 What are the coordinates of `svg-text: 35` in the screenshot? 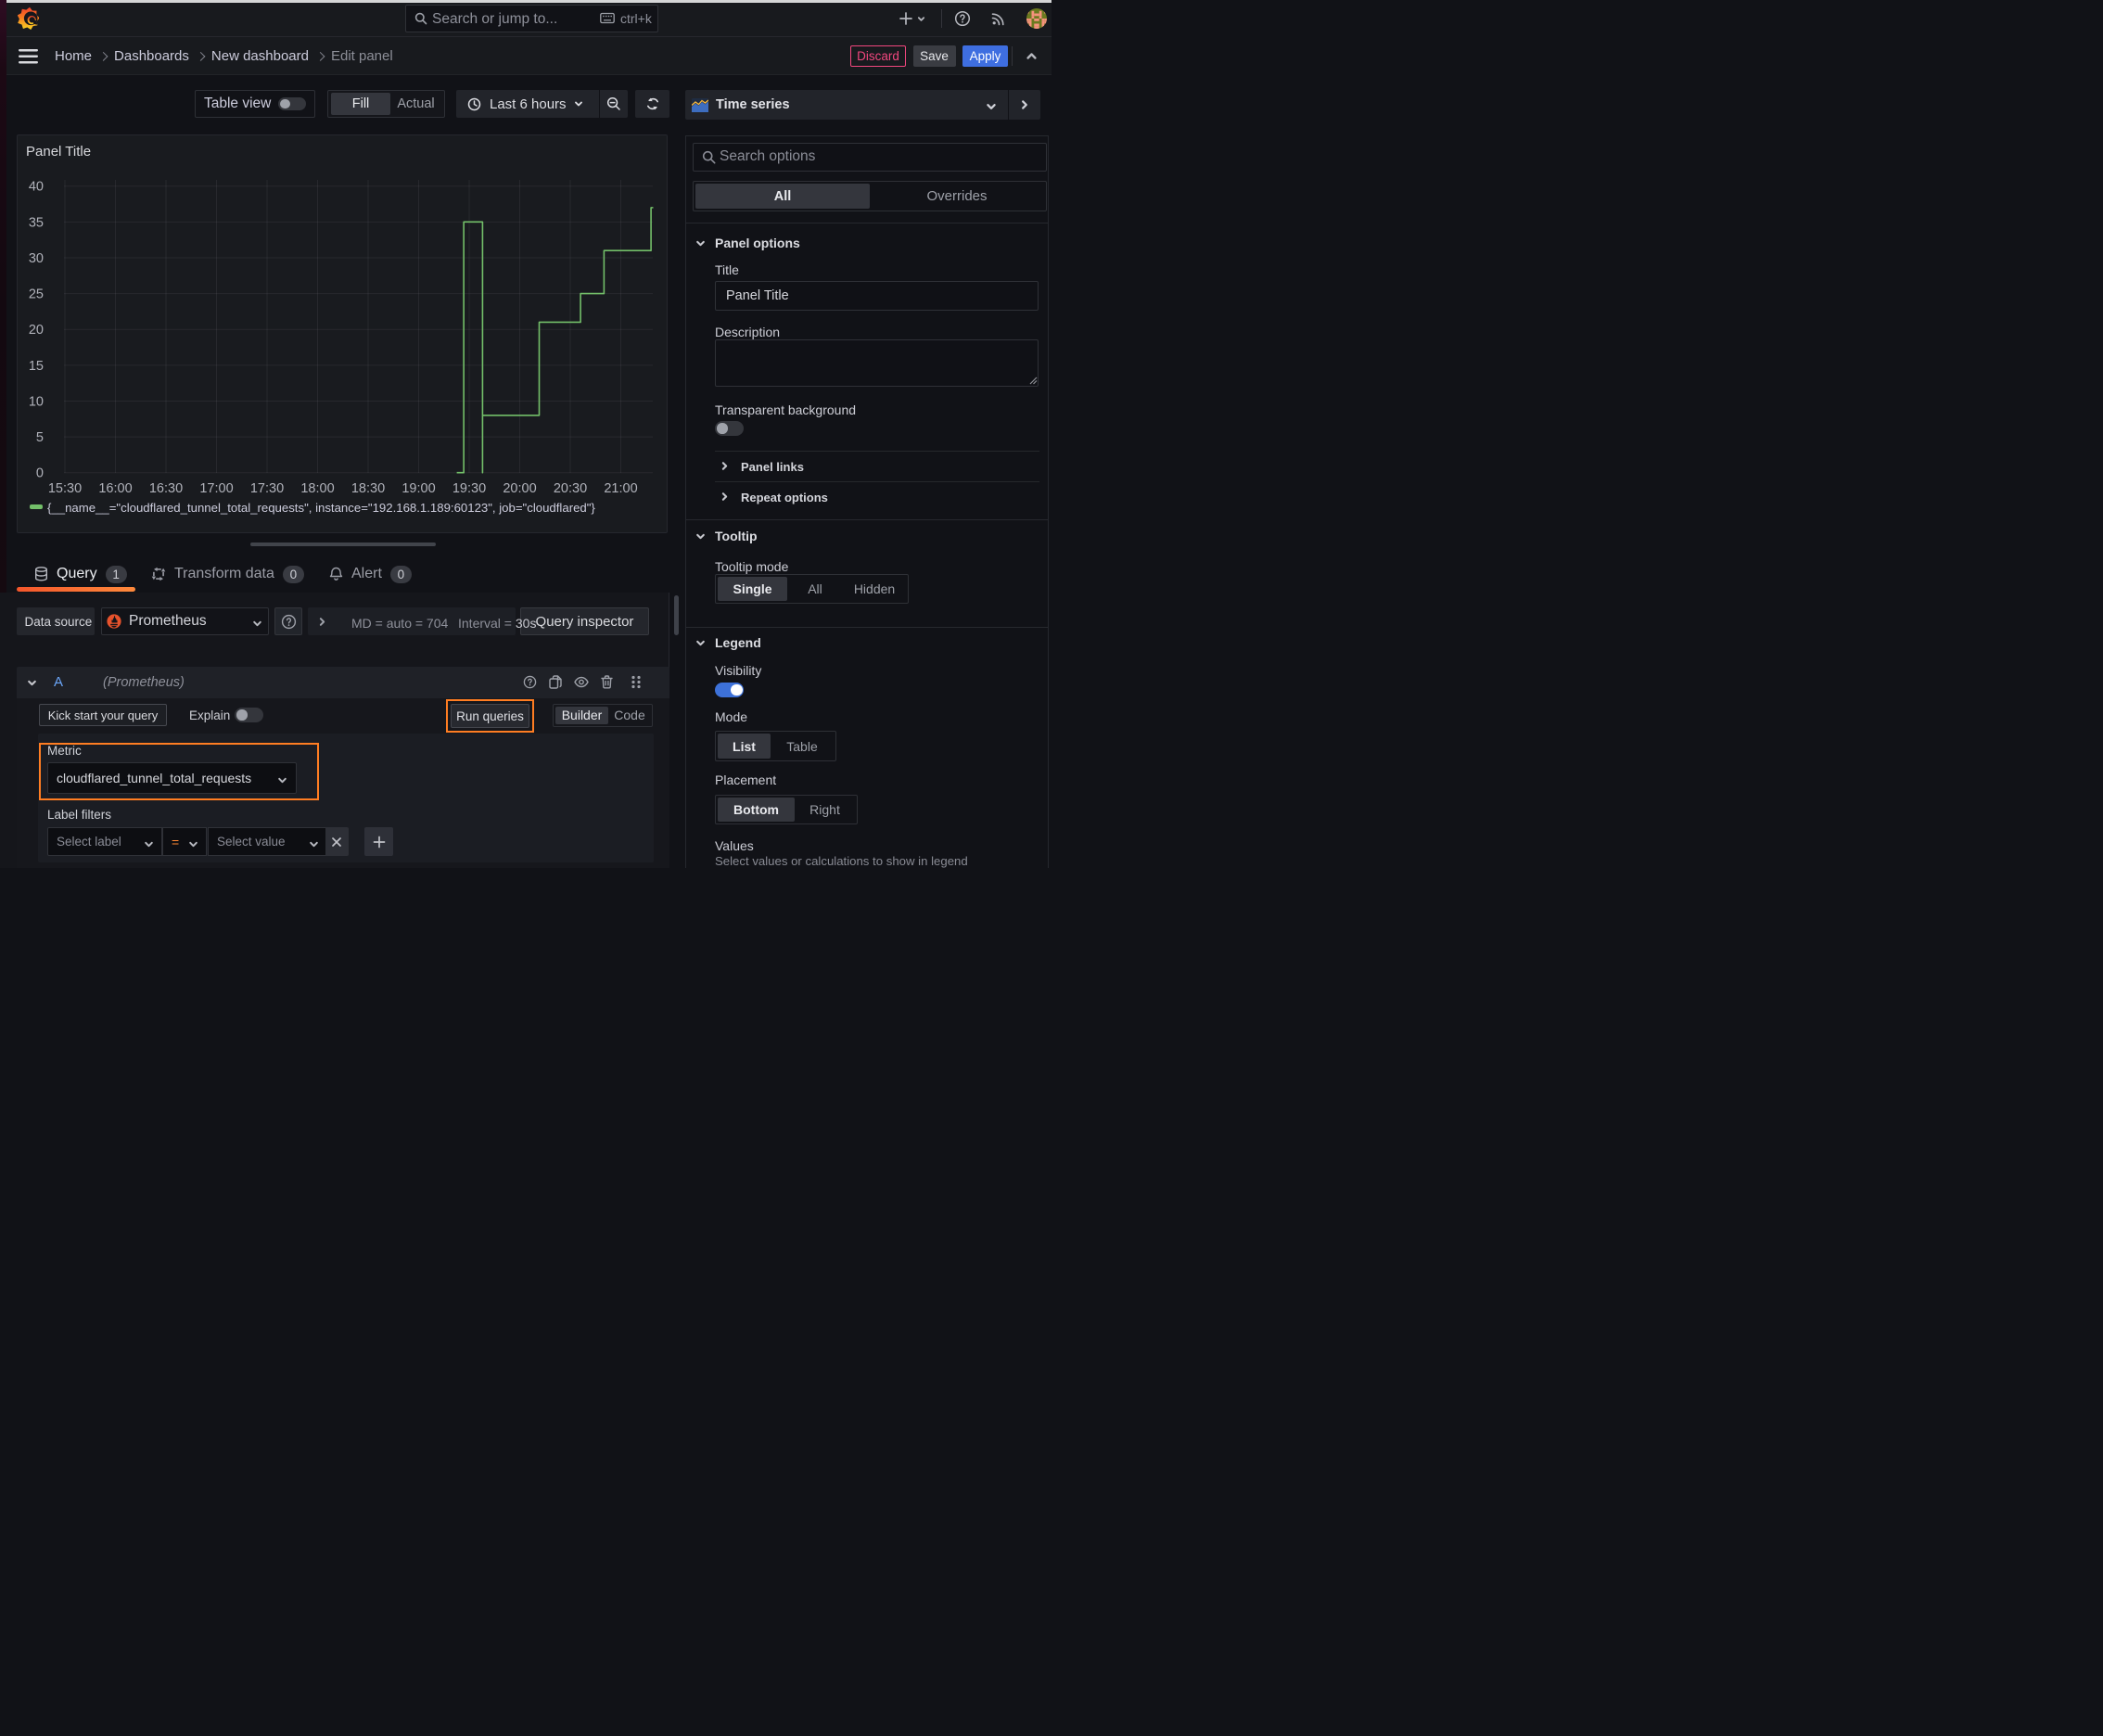 It's located at (36, 222).